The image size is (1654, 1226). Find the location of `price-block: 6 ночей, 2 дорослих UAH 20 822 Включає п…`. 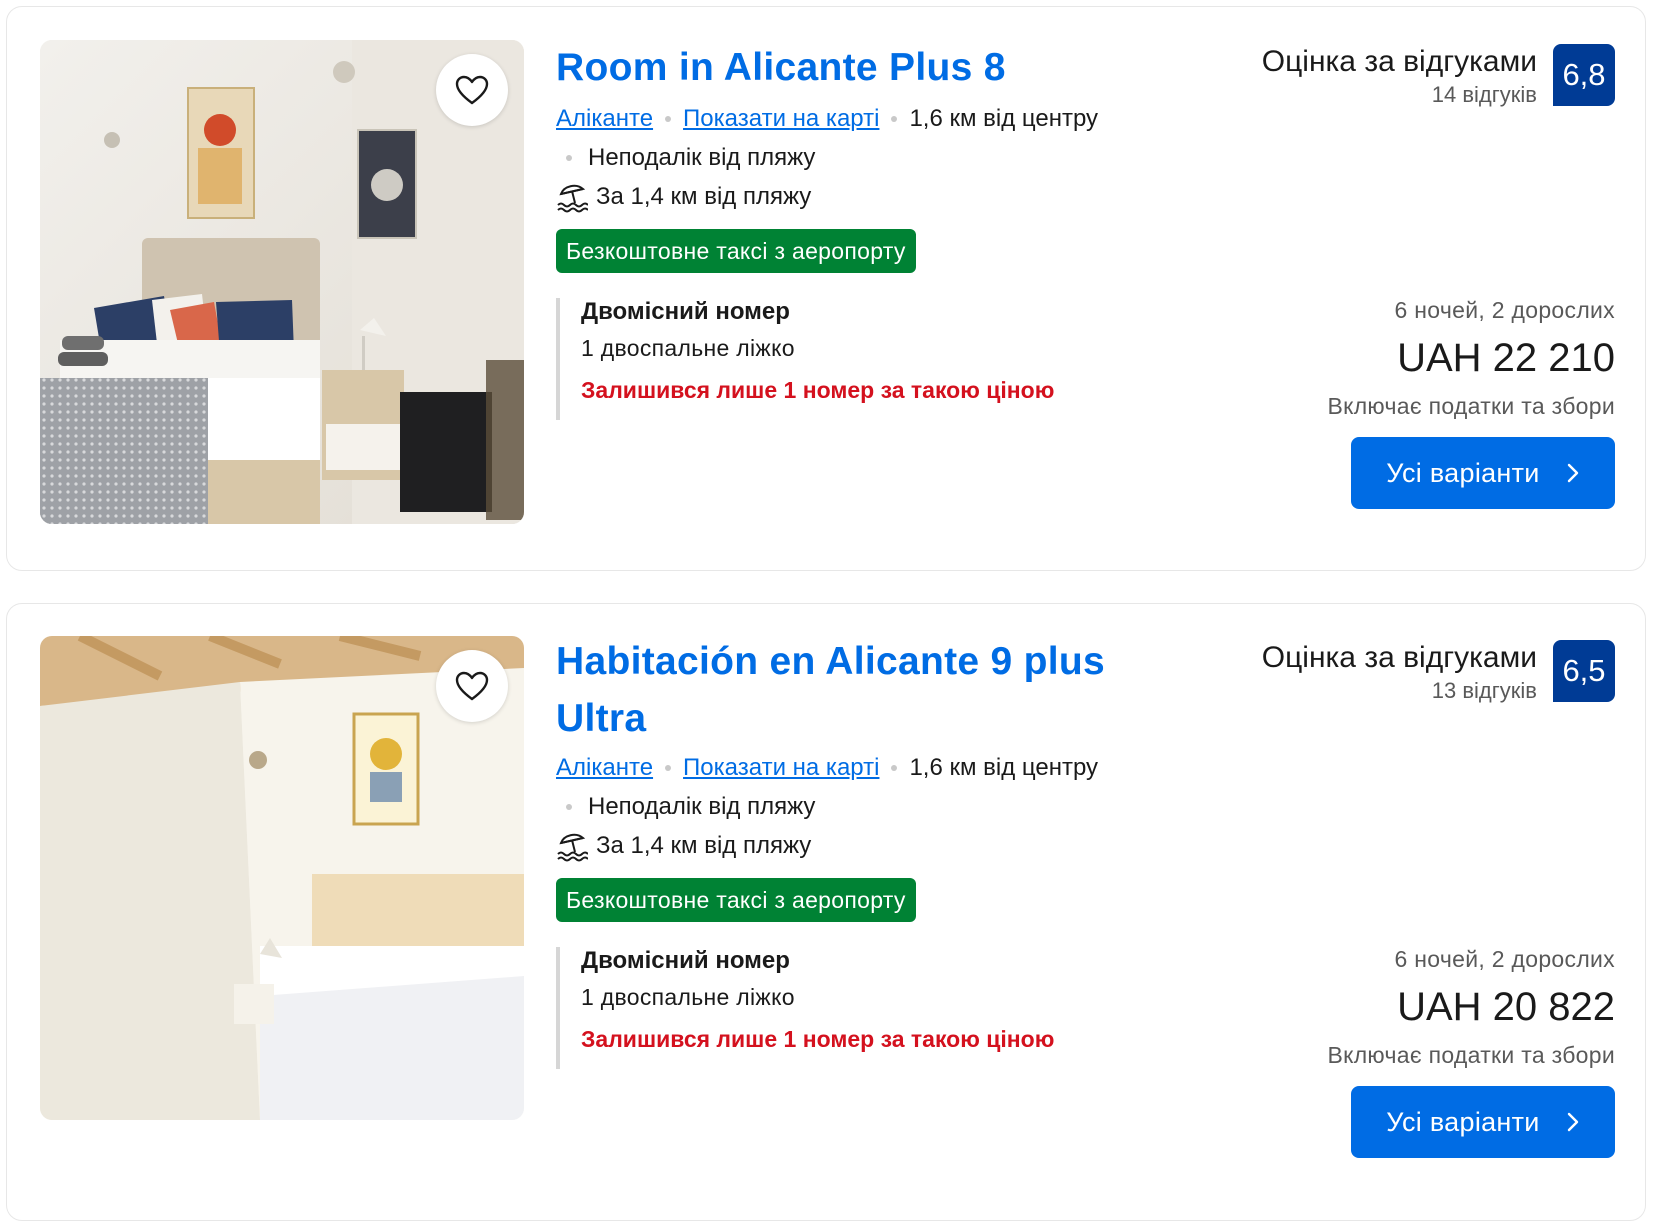

price-block: 6 ночей, 2 дорослих UAH 20 822 Включає п… is located at coordinates (1471, 1007).